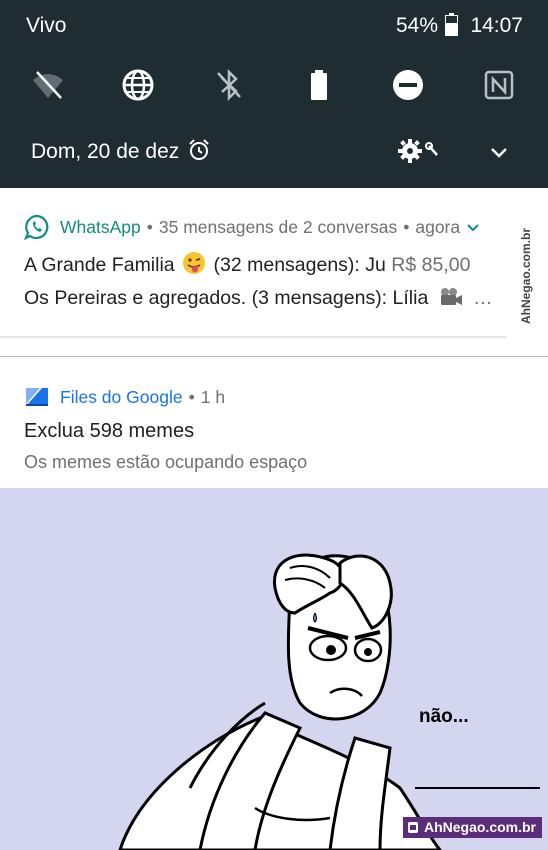  Describe the element at coordinates (319, 85) in the screenshot. I see `battery-saver-icon` at that location.